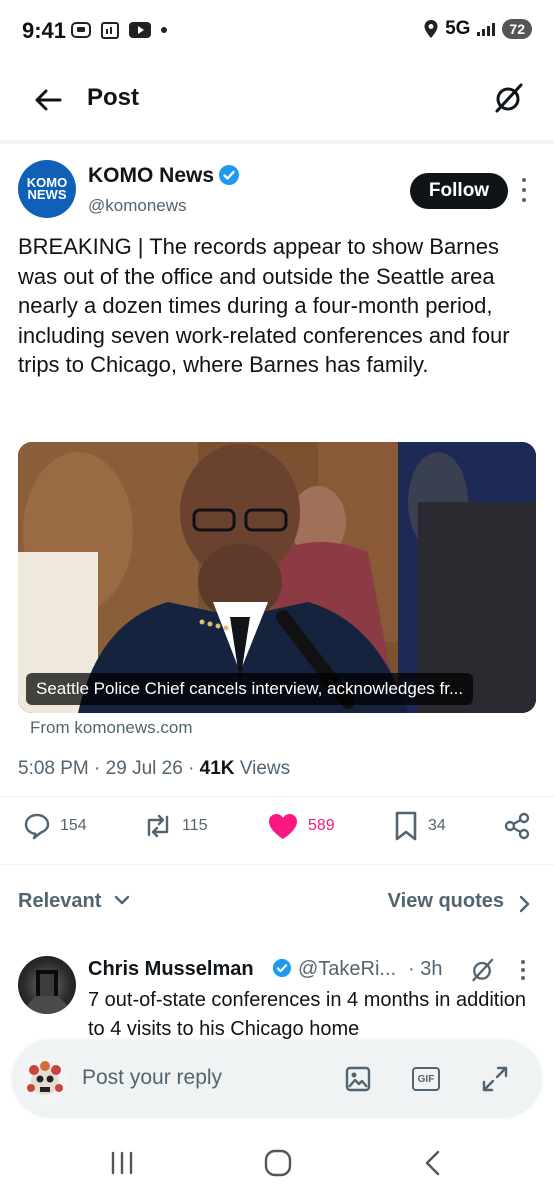 The image size is (554, 1200). I want to click on recent-apps-icon, so click(122, 1163).